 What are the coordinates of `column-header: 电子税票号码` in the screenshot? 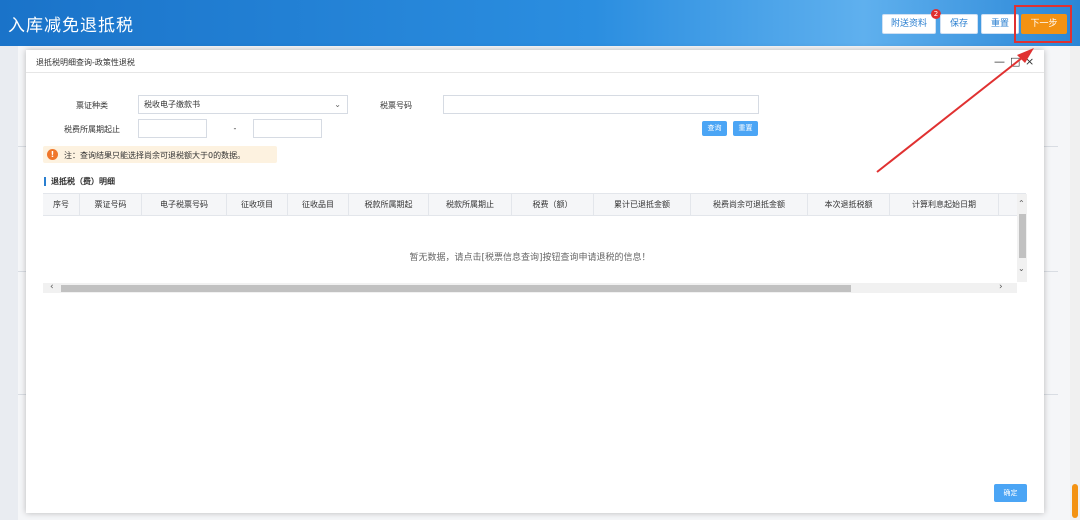 It's located at (184, 205).